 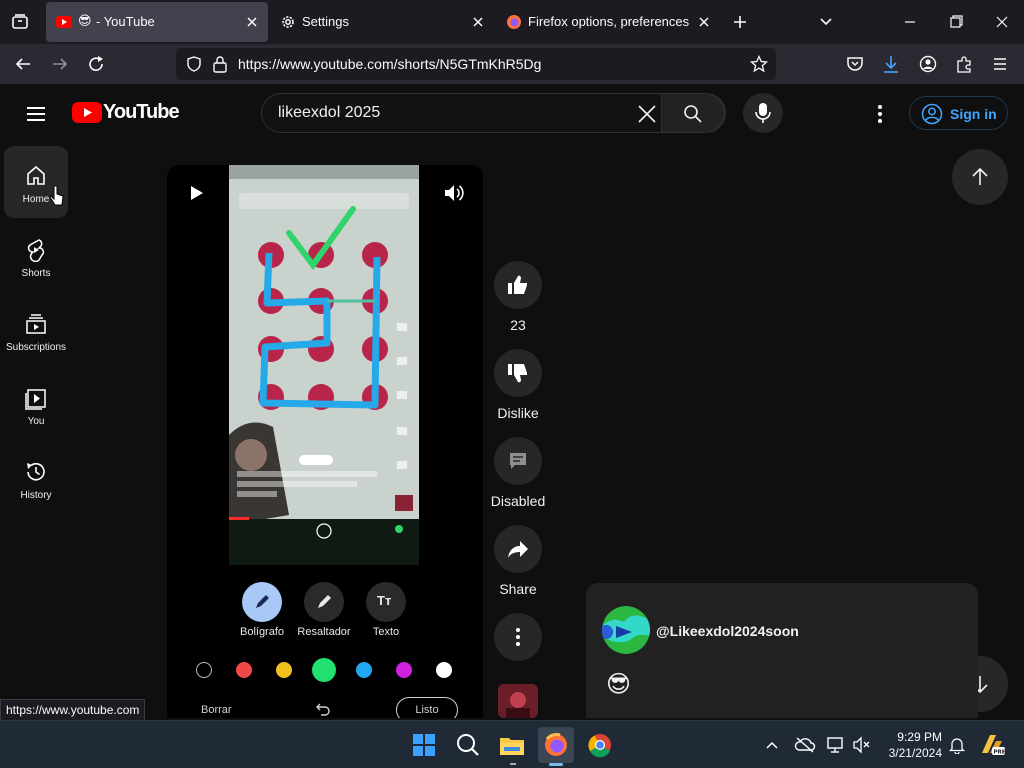 I want to click on more-options-icon, so click(x=880, y=114).